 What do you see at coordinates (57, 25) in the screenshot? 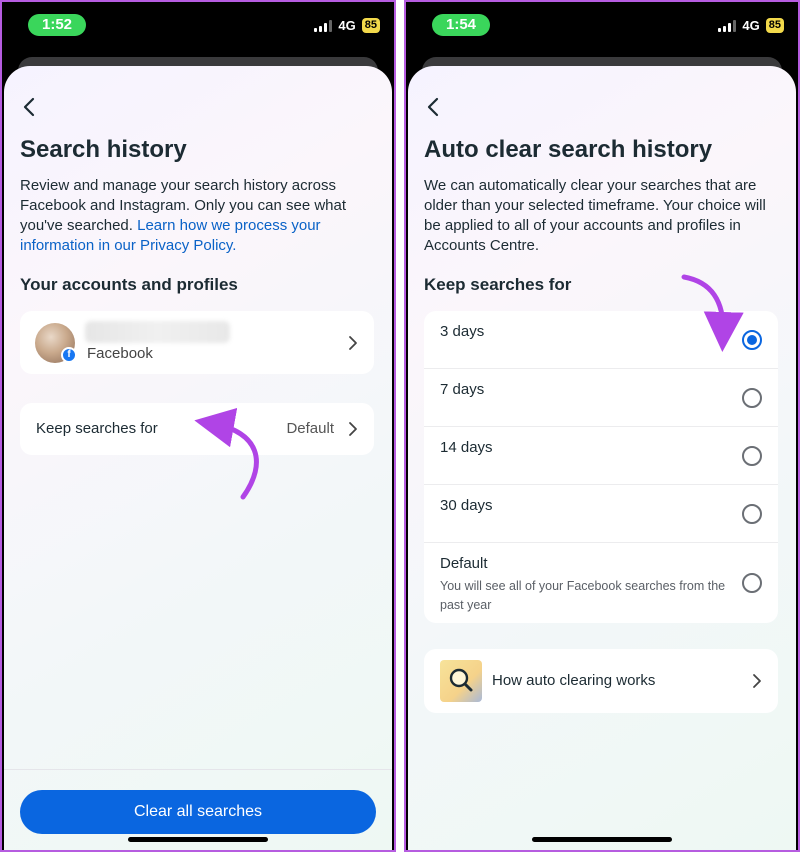
I see `status-time: 1:52` at bounding box center [57, 25].